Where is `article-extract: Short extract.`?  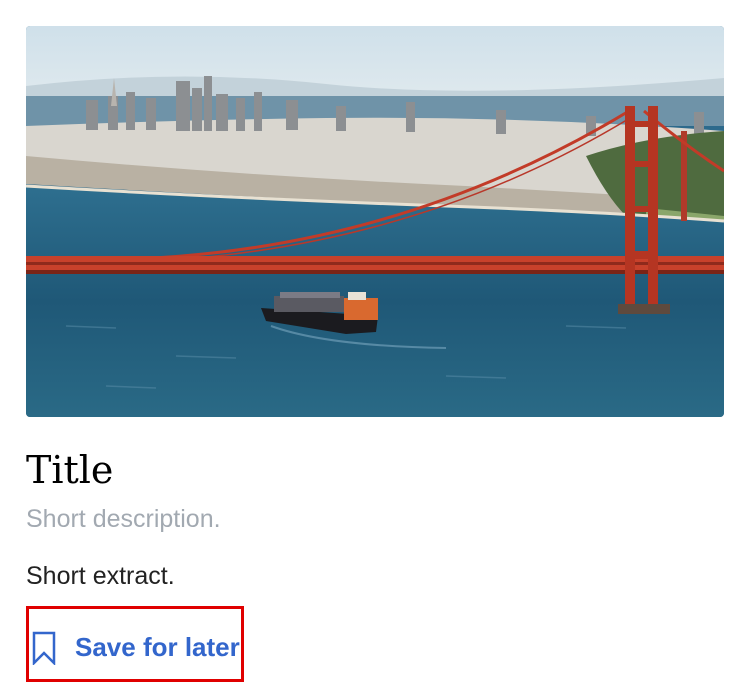 article-extract: Short extract. is located at coordinates (100, 576).